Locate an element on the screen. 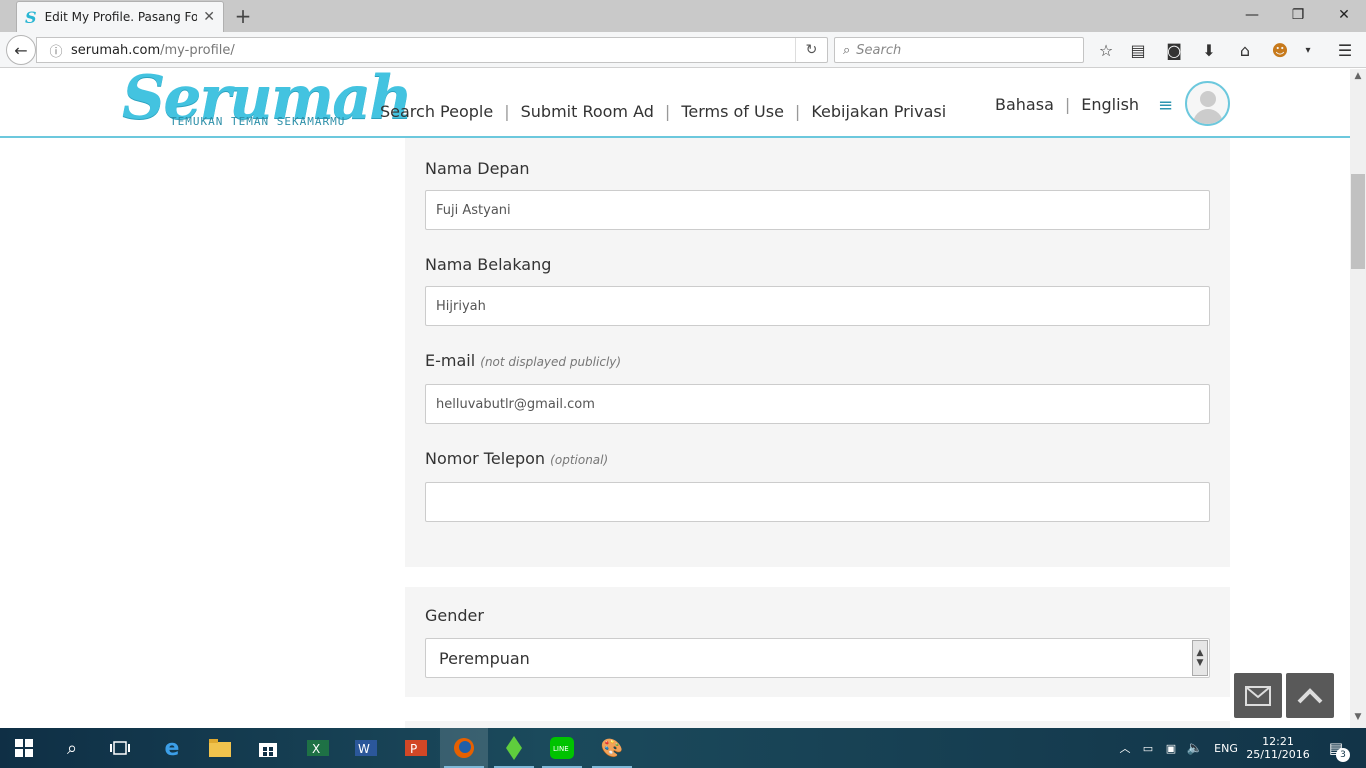  line-icon: LINE is located at coordinates (562, 748).